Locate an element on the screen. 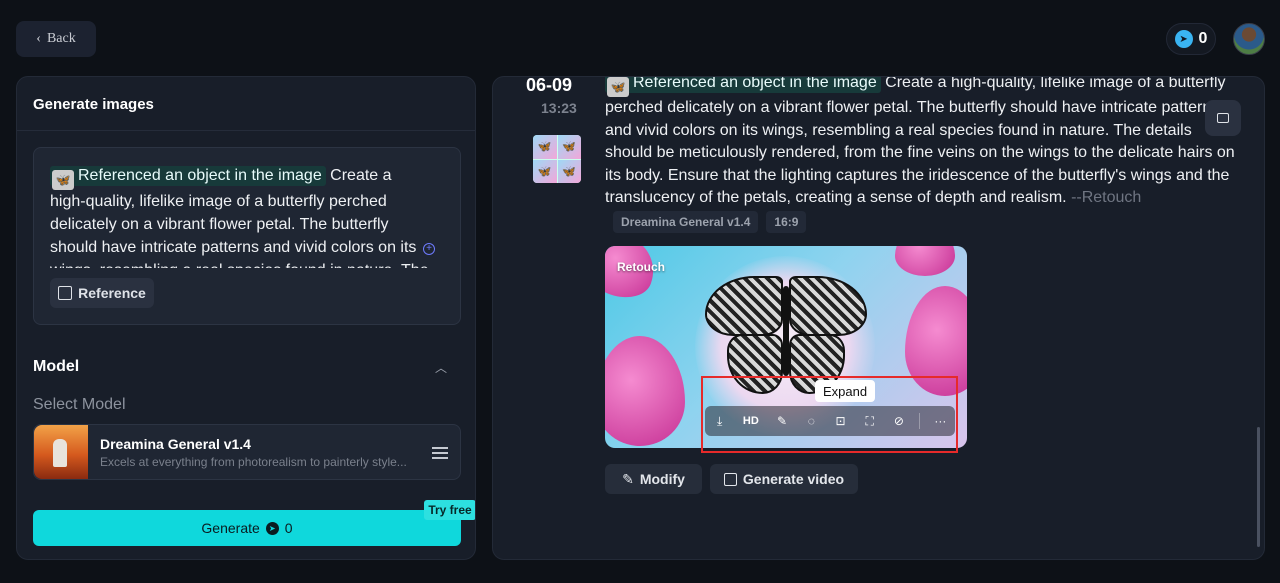 The height and width of the screenshot is (583, 1280). generate-label: Generate is located at coordinates (230, 528).